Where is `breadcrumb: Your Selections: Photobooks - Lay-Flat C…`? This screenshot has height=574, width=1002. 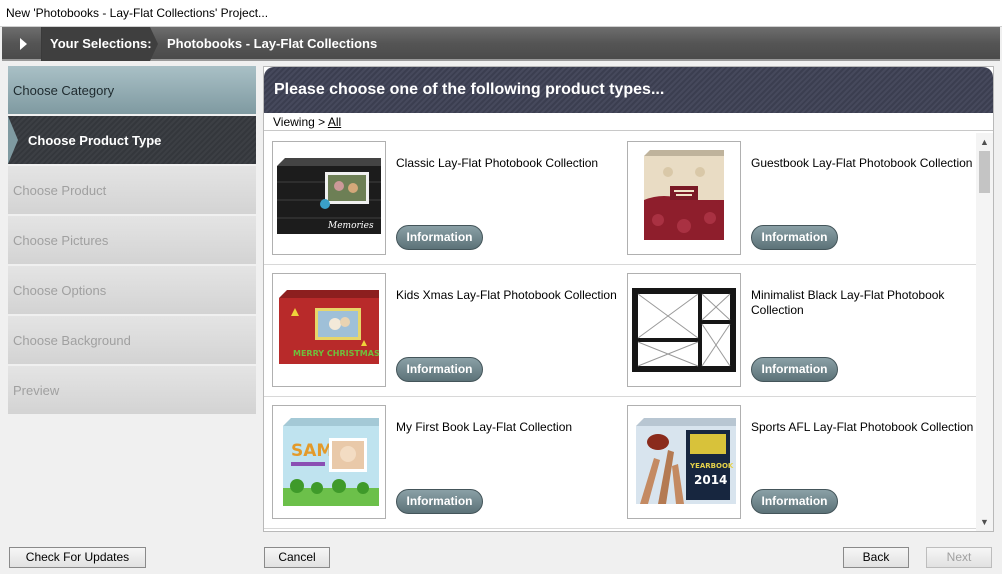 breadcrumb: Your Selections: Photobooks - Lay-Flat C… is located at coordinates (501, 44).